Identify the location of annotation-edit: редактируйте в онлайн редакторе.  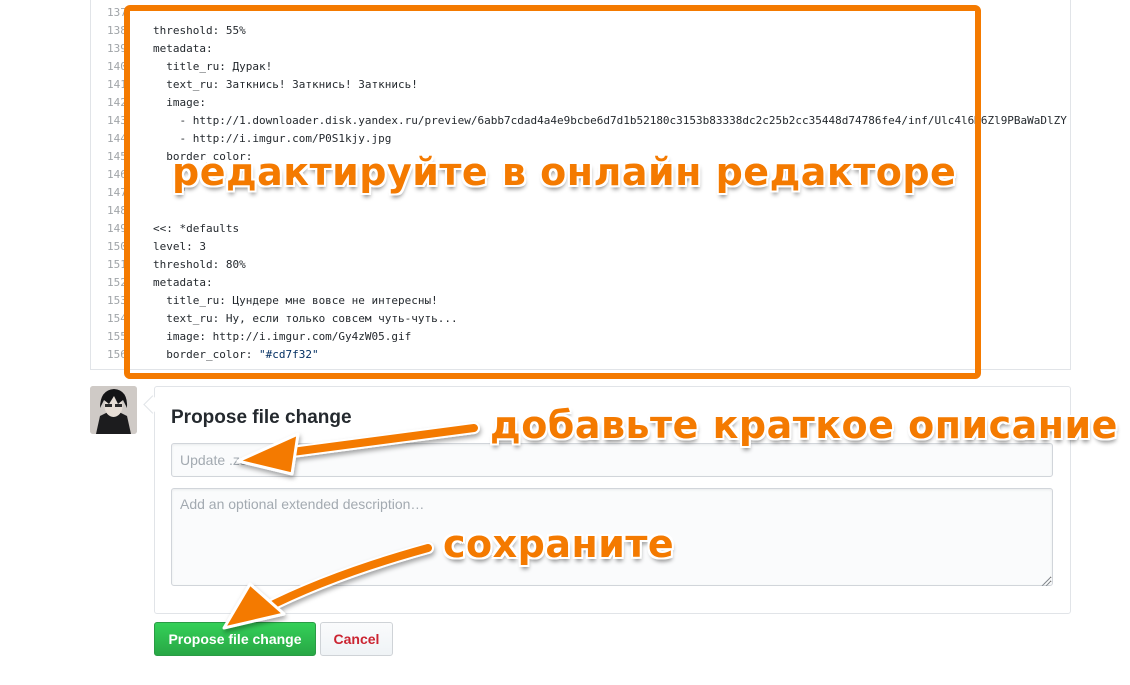
(564, 172).